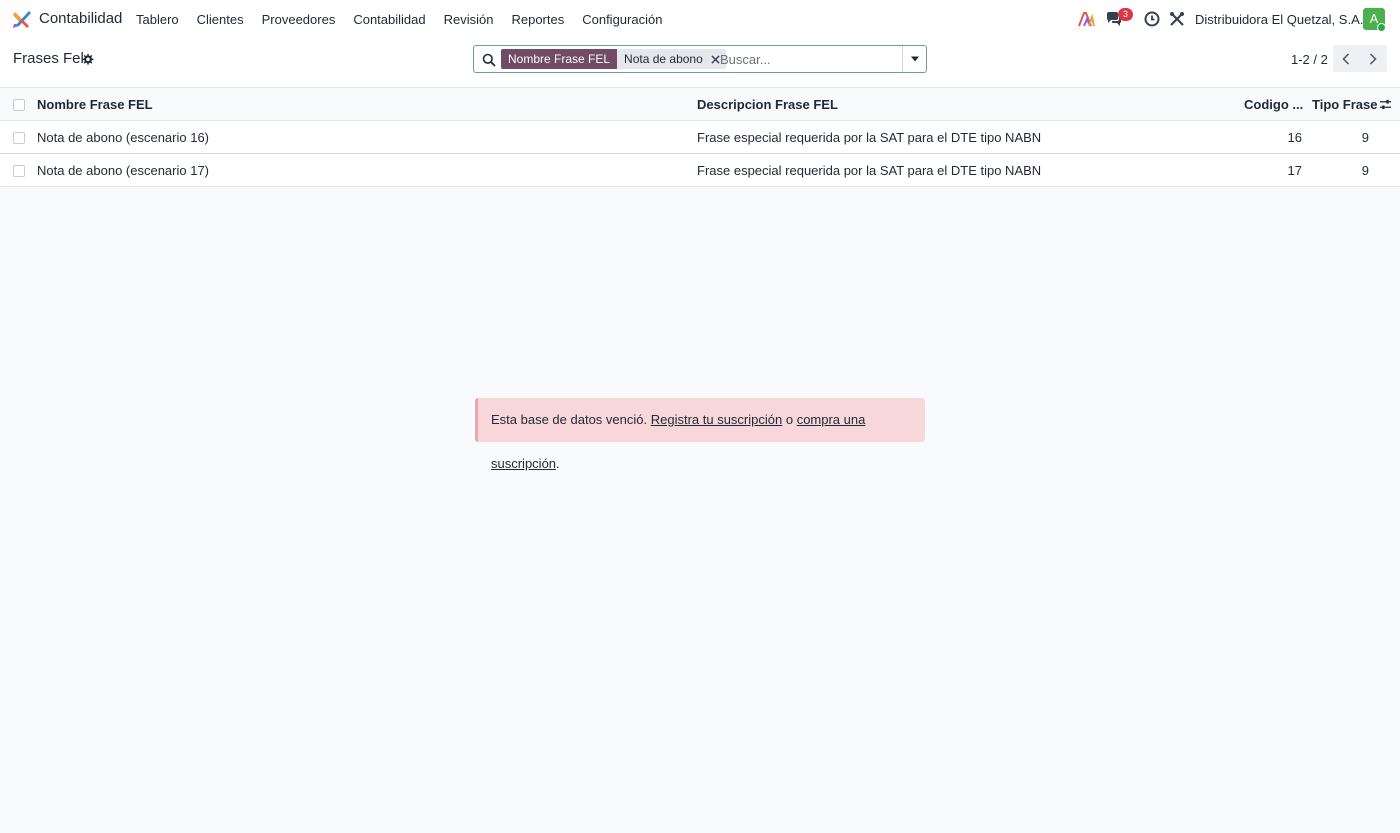  Describe the element at coordinates (19, 105) in the screenshot. I see `select-all-checkbox` at that location.